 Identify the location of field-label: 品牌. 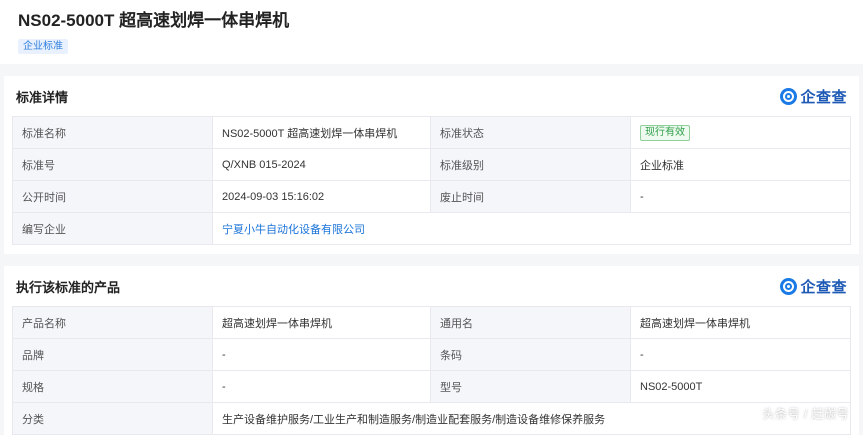
(112, 354).